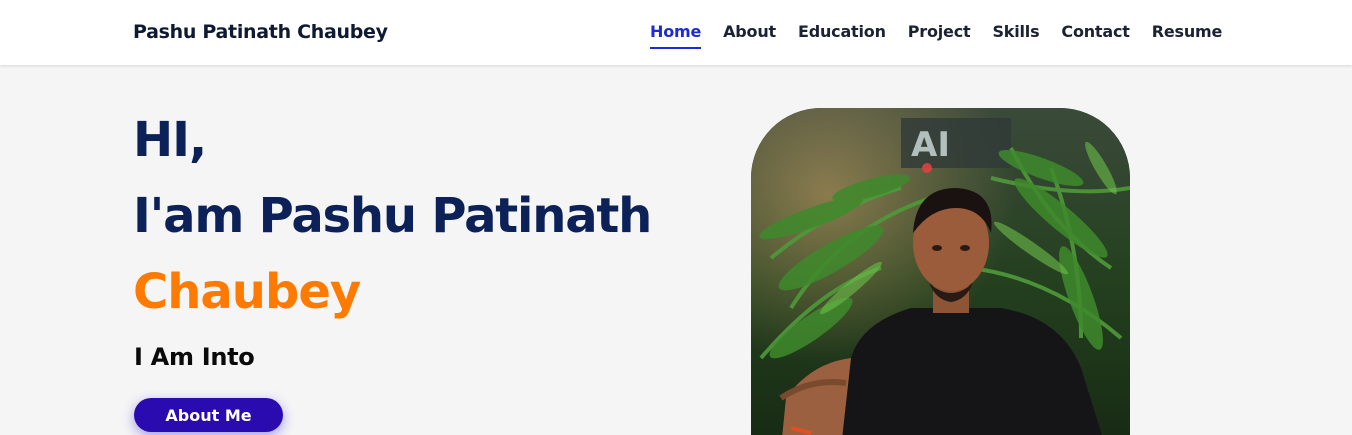 The image size is (1352, 435). What do you see at coordinates (1187, 31) in the screenshot?
I see `nav-link-resume: Resume` at bounding box center [1187, 31].